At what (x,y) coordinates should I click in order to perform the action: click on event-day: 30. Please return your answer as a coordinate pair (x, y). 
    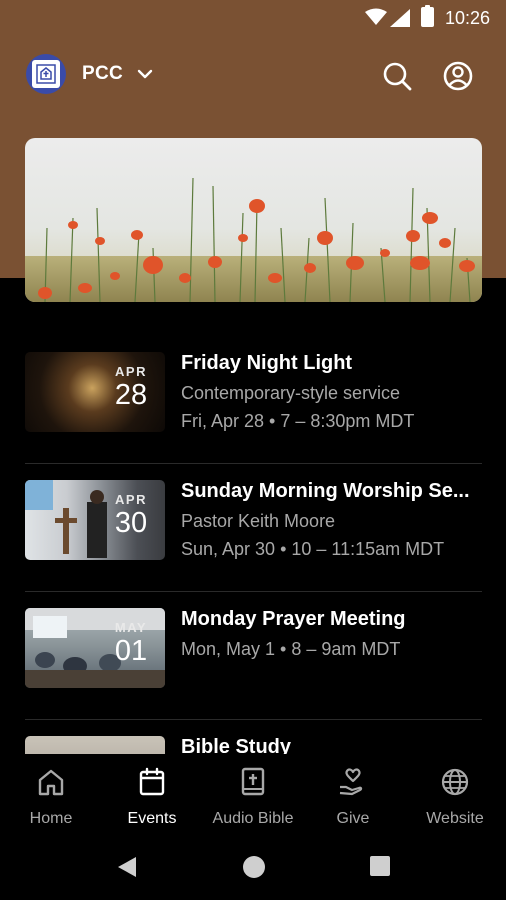
    Looking at the image, I should click on (131, 523).